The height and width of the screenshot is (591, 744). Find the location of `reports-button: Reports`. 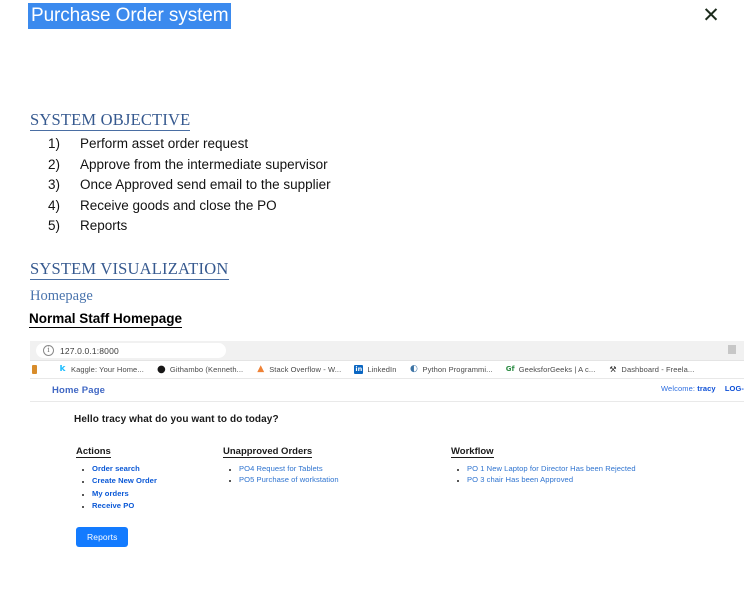

reports-button: Reports is located at coordinates (102, 537).